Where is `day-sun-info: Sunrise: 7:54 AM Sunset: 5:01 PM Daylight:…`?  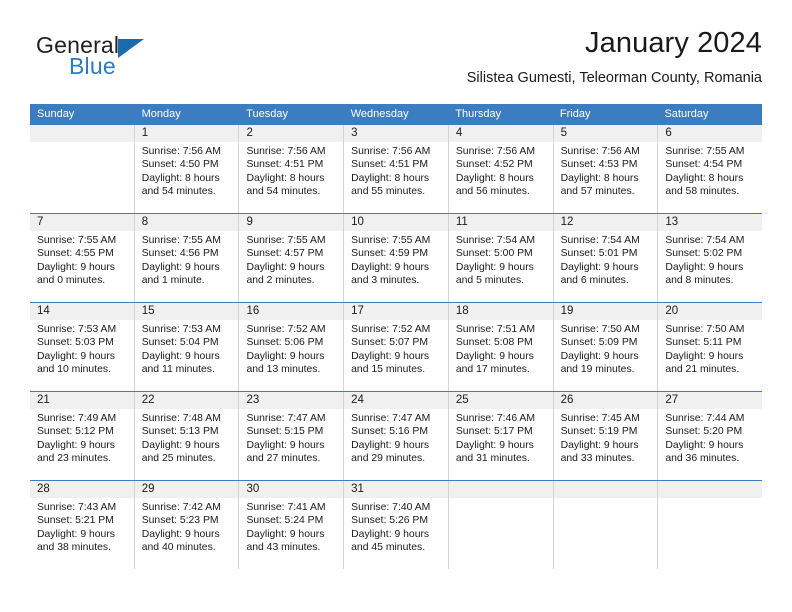 day-sun-info: Sunrise: 7:54 AM Sunset: 5:01 PM Daylight:… is located at coordinates (606, 259).